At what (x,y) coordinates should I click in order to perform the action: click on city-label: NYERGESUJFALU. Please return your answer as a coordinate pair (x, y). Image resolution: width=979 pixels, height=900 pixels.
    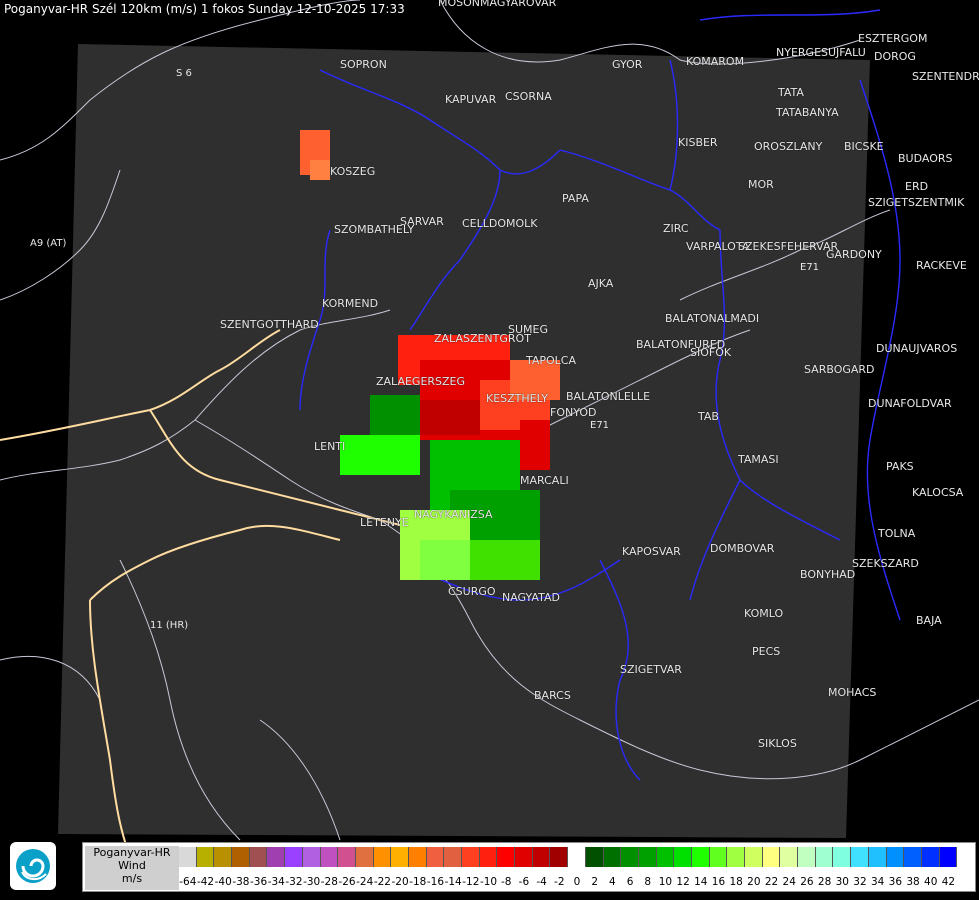
    Looking at the image, I should click on (821, 52).